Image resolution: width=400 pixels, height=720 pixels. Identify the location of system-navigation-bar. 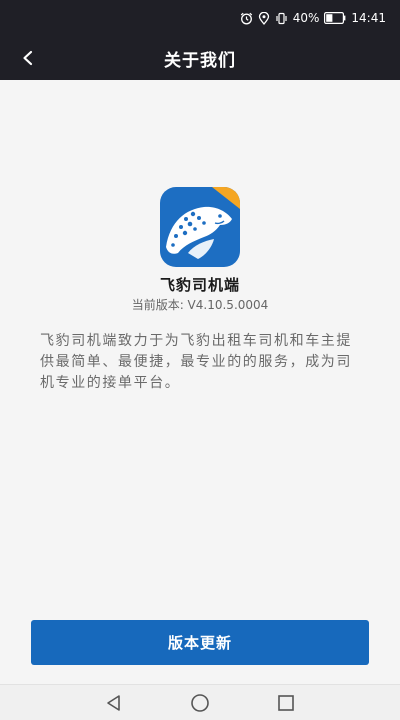
(200, 702).